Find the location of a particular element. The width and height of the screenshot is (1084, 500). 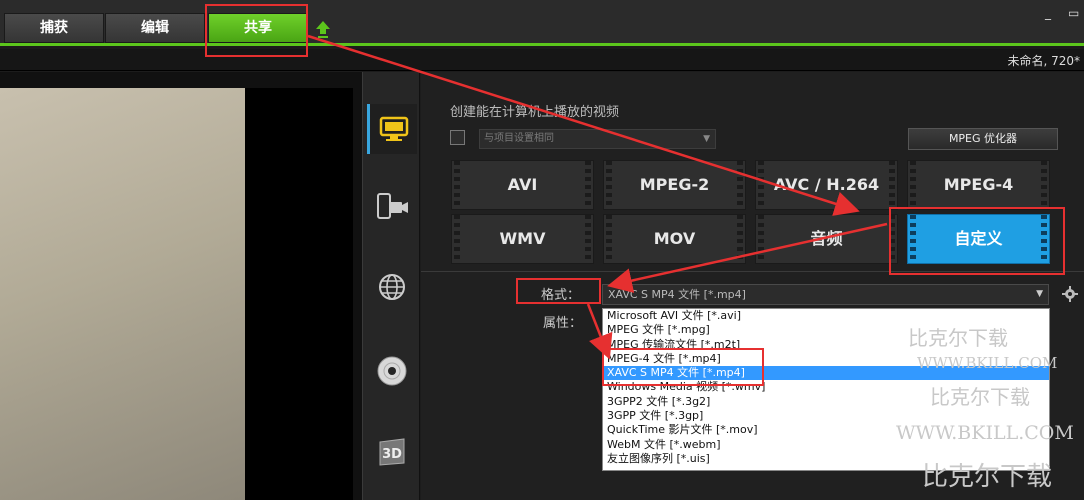

format-button-wmv: WMV is located at coordinates (522, 239).